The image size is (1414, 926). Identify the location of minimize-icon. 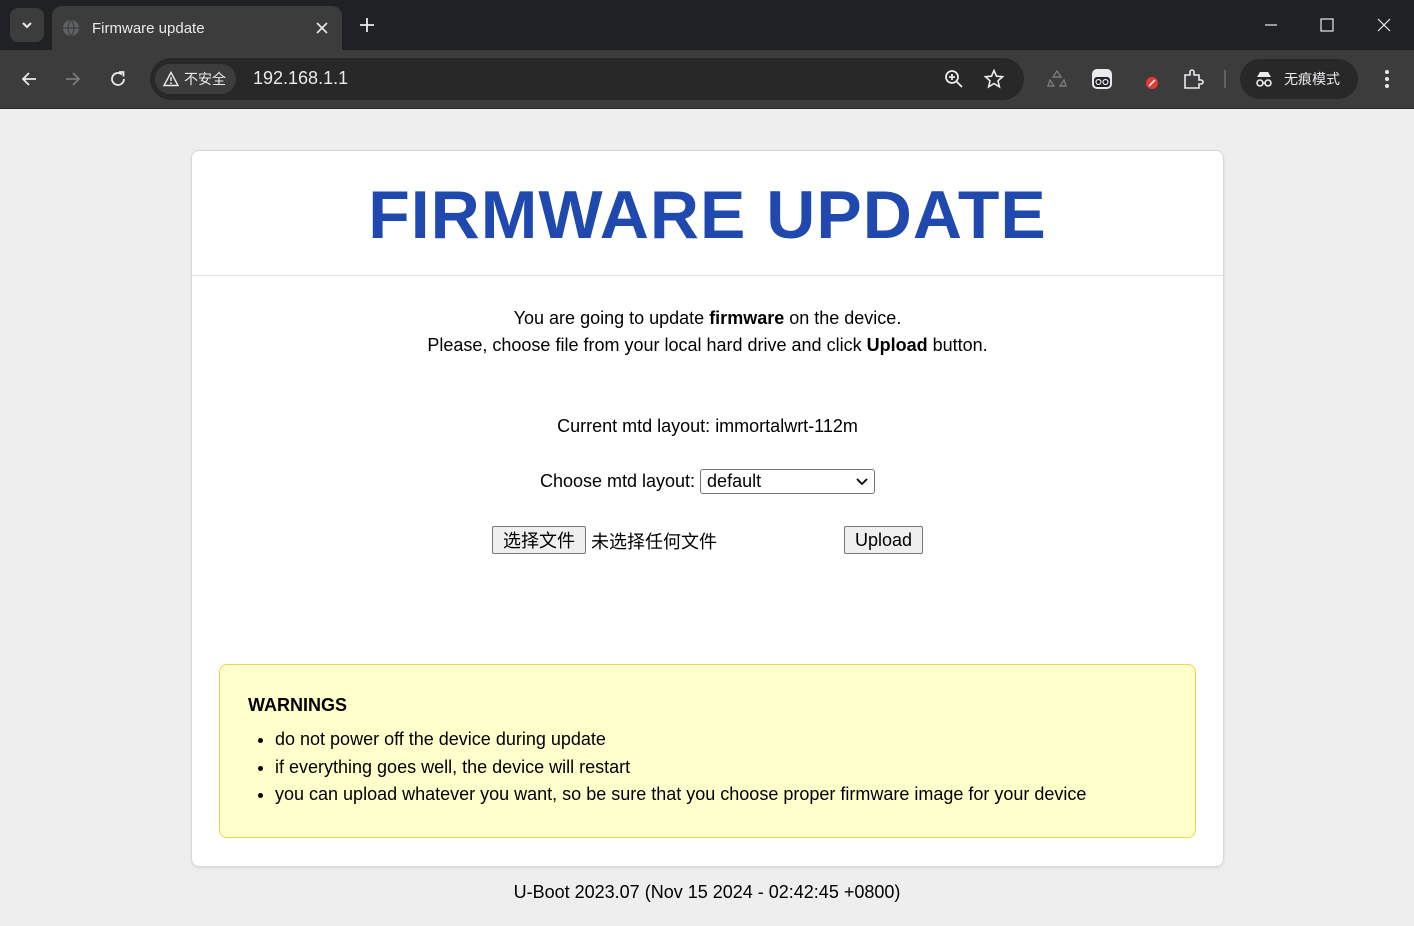
(1271, 25).